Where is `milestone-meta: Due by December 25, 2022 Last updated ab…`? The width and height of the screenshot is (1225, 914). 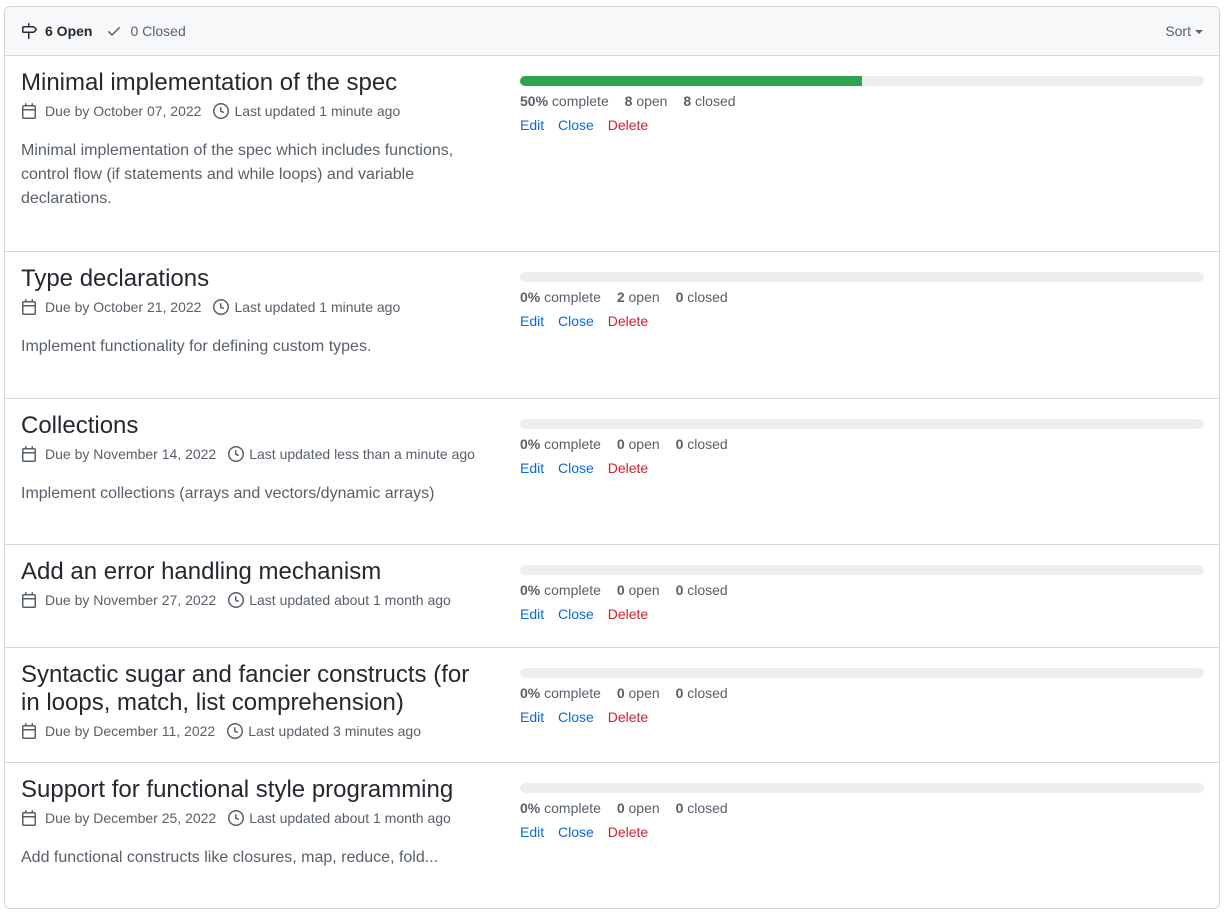 milestone-meta: Due by December 25, 2022 Last updated ab… is located at coordinates (256, 818).